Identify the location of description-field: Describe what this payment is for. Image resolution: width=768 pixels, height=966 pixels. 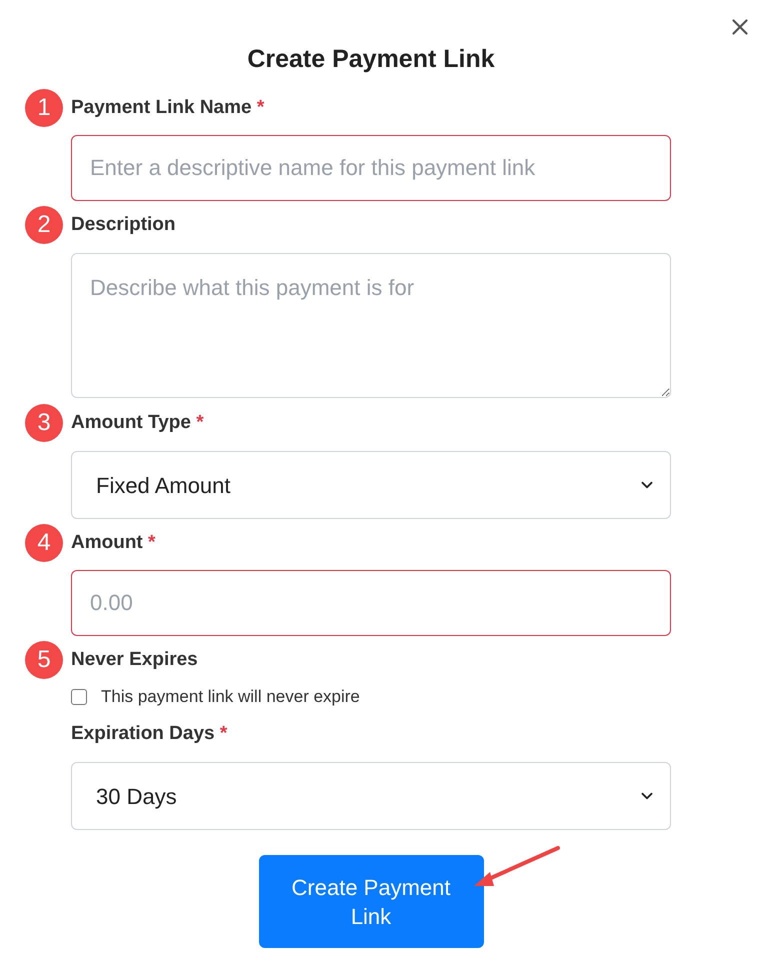
(371, 325).